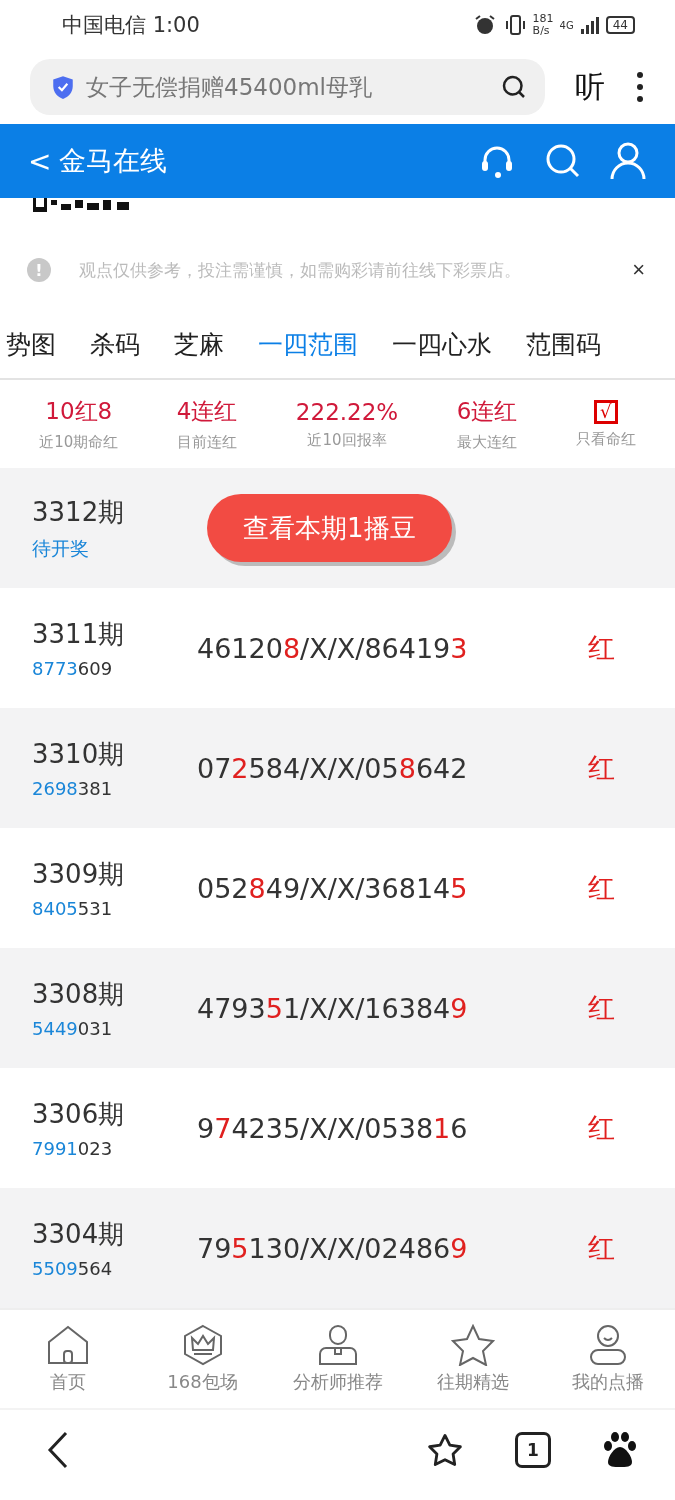  What do you see at coordinates (73, 908) in the screenshot?
I see `draw-number: 8405531` at bounding box center [73, 908].